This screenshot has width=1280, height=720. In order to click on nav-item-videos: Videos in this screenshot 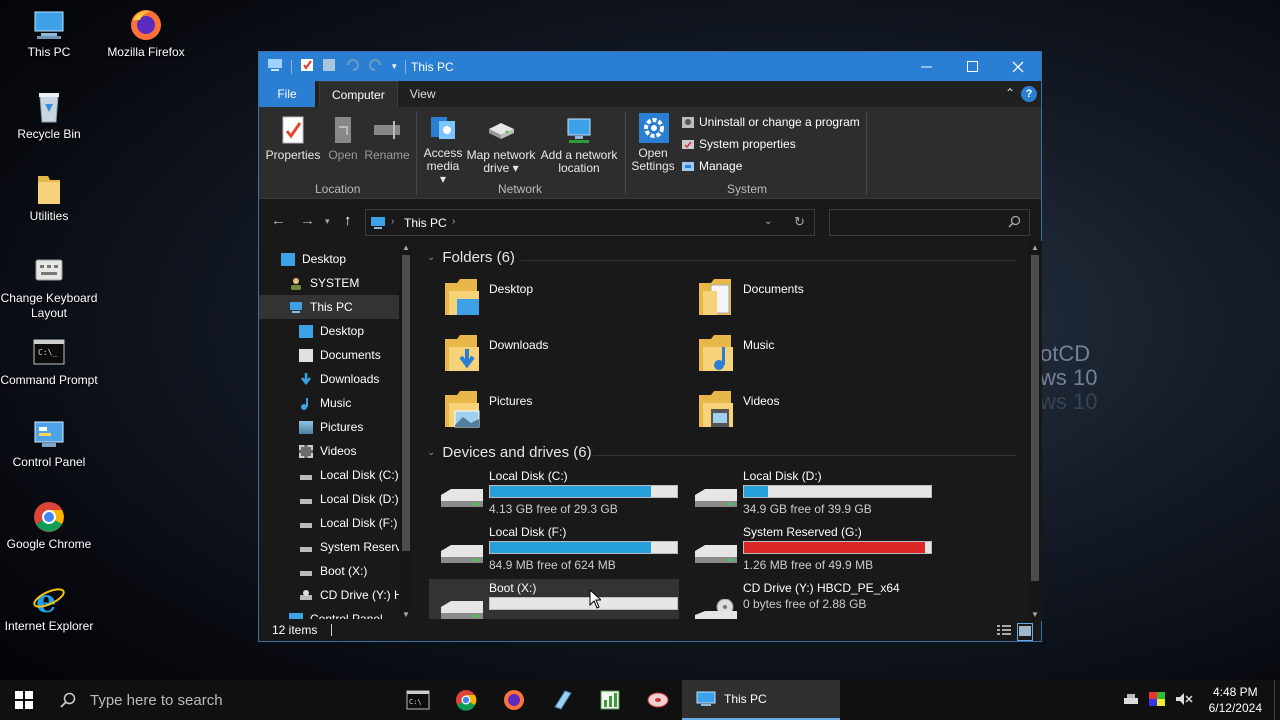, I will do `click(327, 451)`.